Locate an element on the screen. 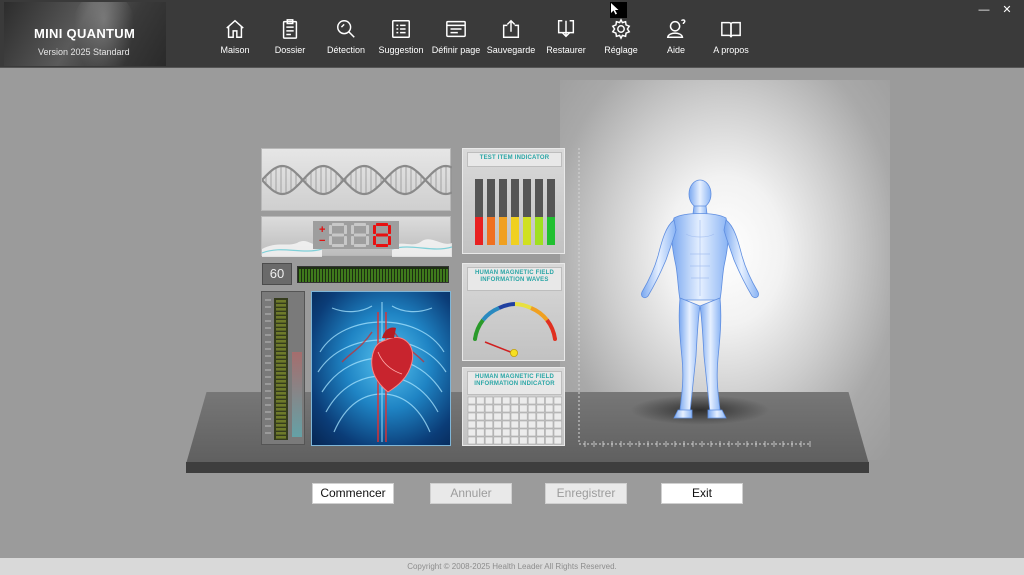 The height and width of the screenshot is (575, 1024). led-display: + − is located at coordinates (356, 235).